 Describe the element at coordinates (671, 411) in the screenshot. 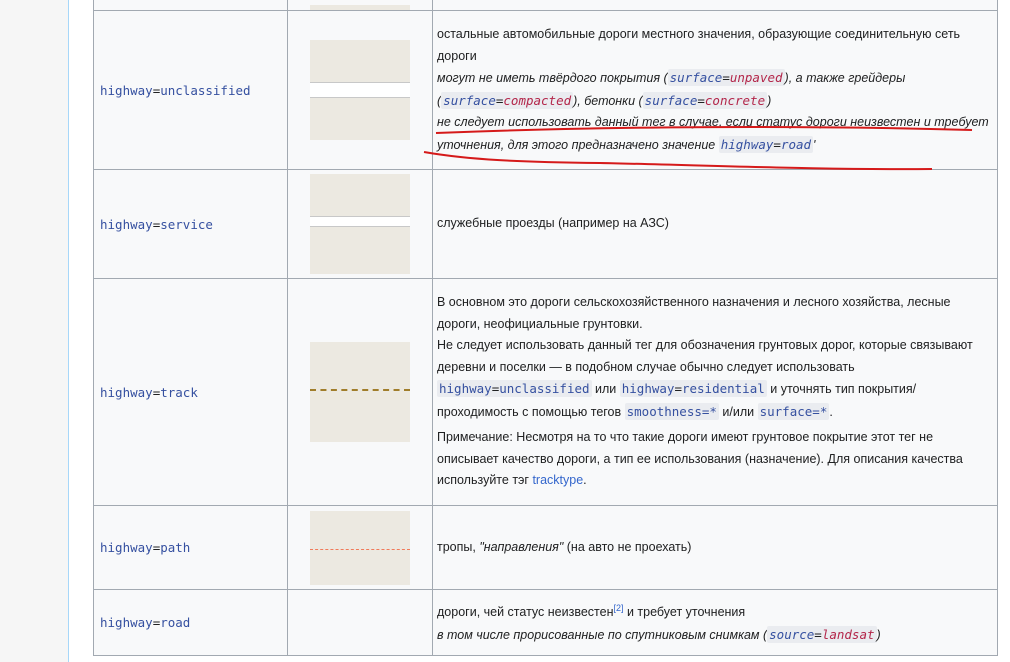

I see `tag-smoothness-link: smoothness=*` at that location.